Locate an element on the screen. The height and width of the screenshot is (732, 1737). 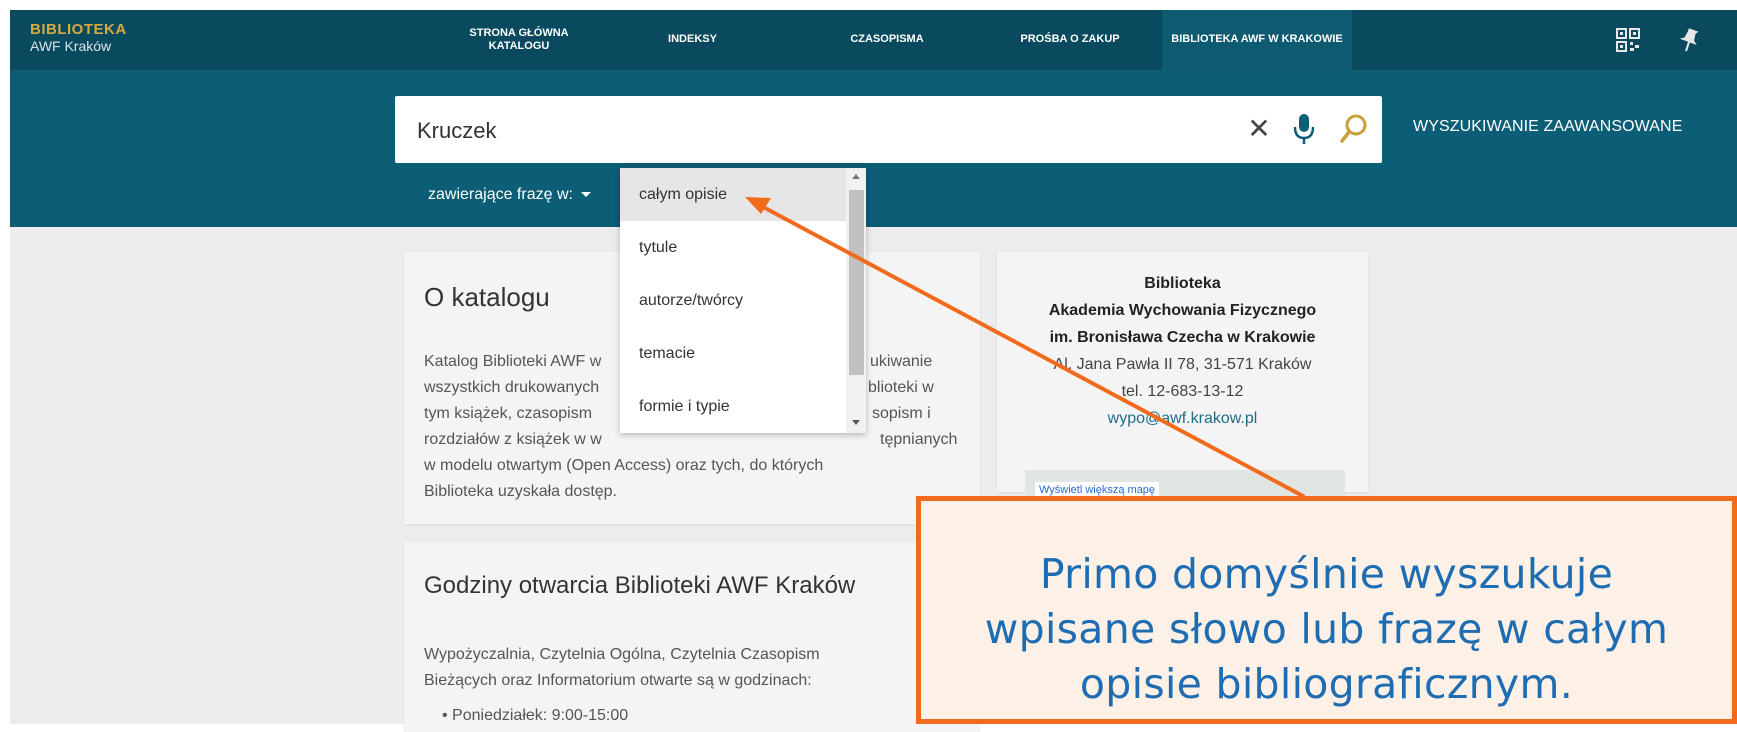
about-line: Biblioteka uzyskała dostęp. is located at coordinates (520, 491).